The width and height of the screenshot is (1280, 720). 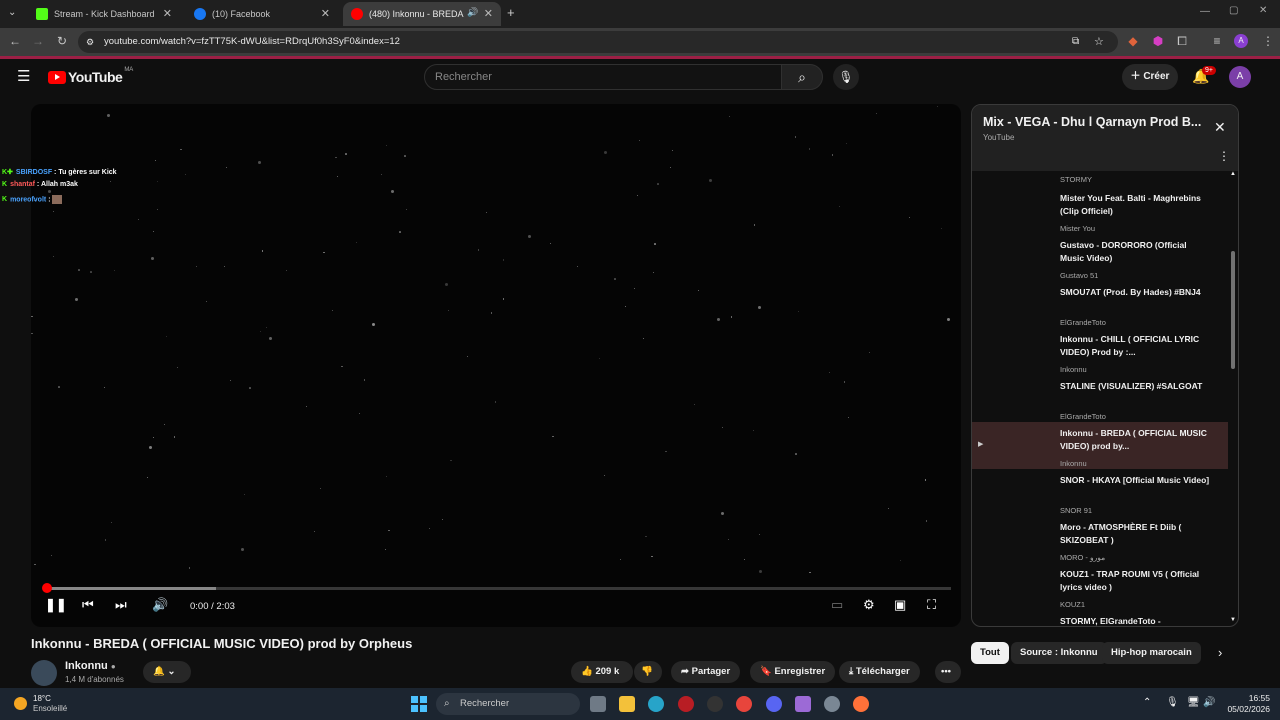 What do you see at coordinates (602, 672) in the screenshot?
I see `like-button: 👍 209 k` at bounding box center [602, 672].